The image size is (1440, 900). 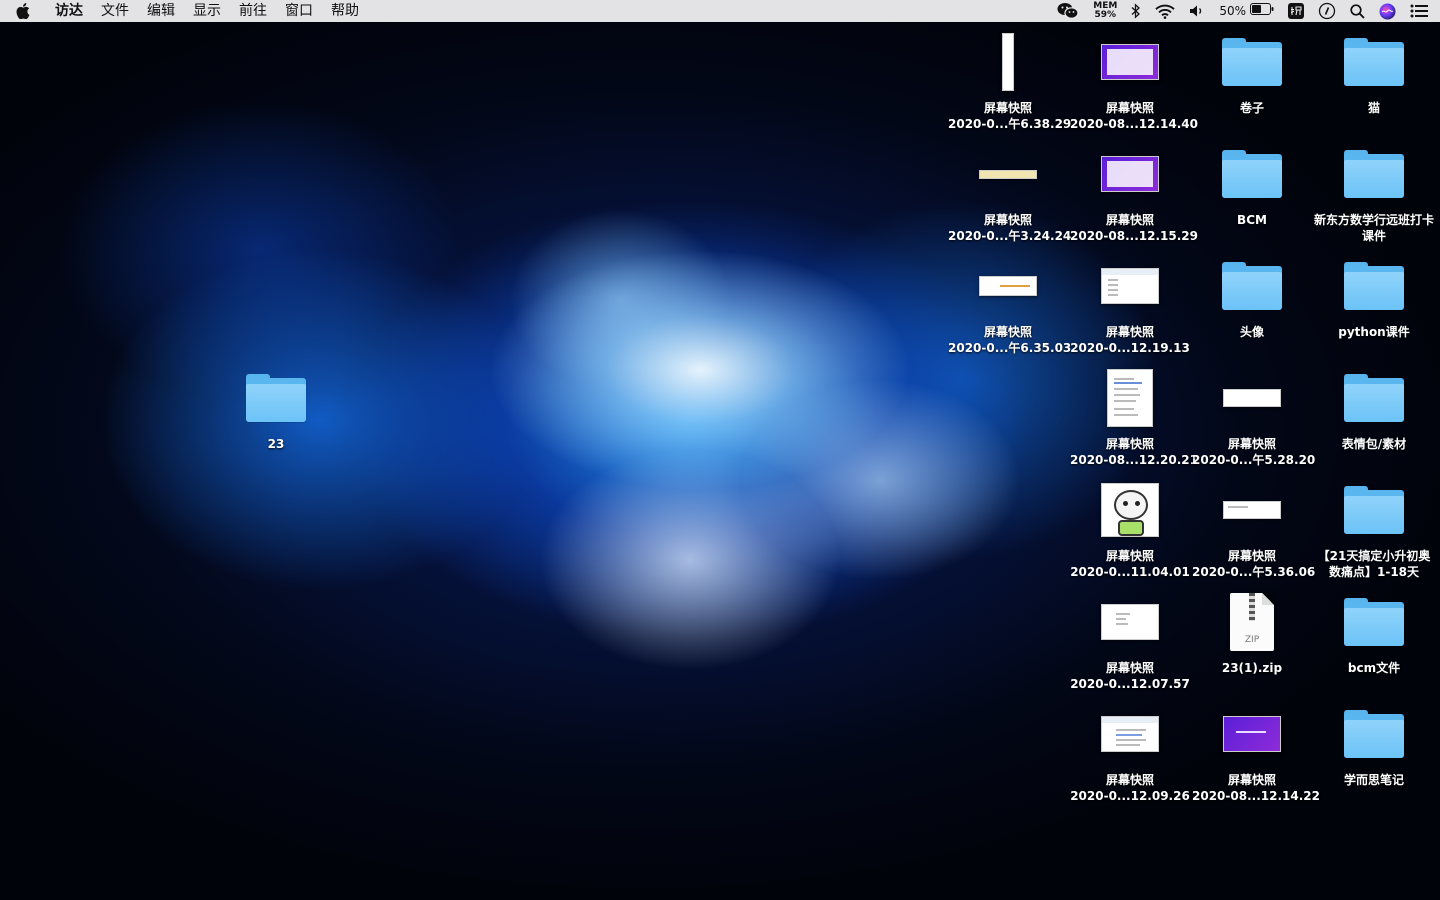 I want to click on wifi-icon, so click(x=1165, y=11).